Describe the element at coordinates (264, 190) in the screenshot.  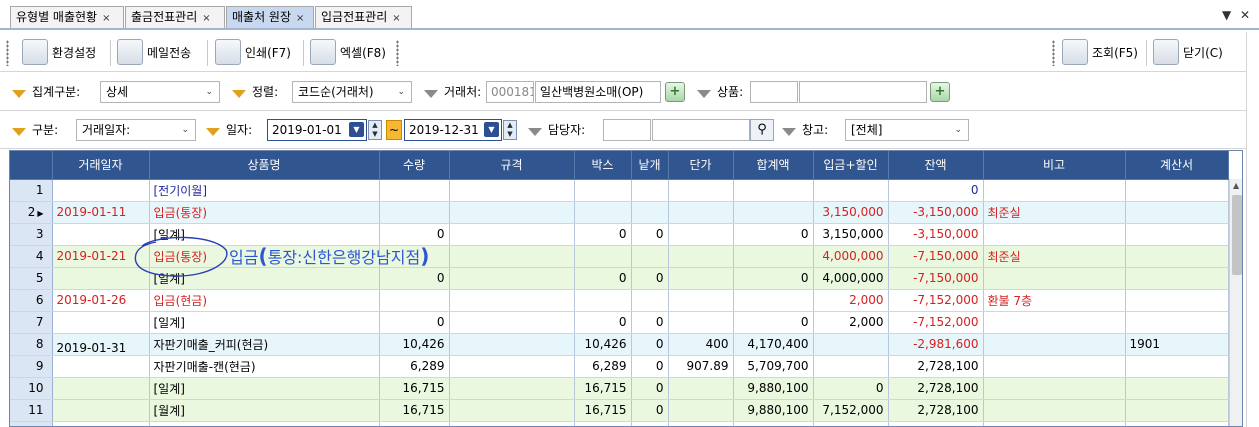
I see `cell-name: [전기이월]` at that location.